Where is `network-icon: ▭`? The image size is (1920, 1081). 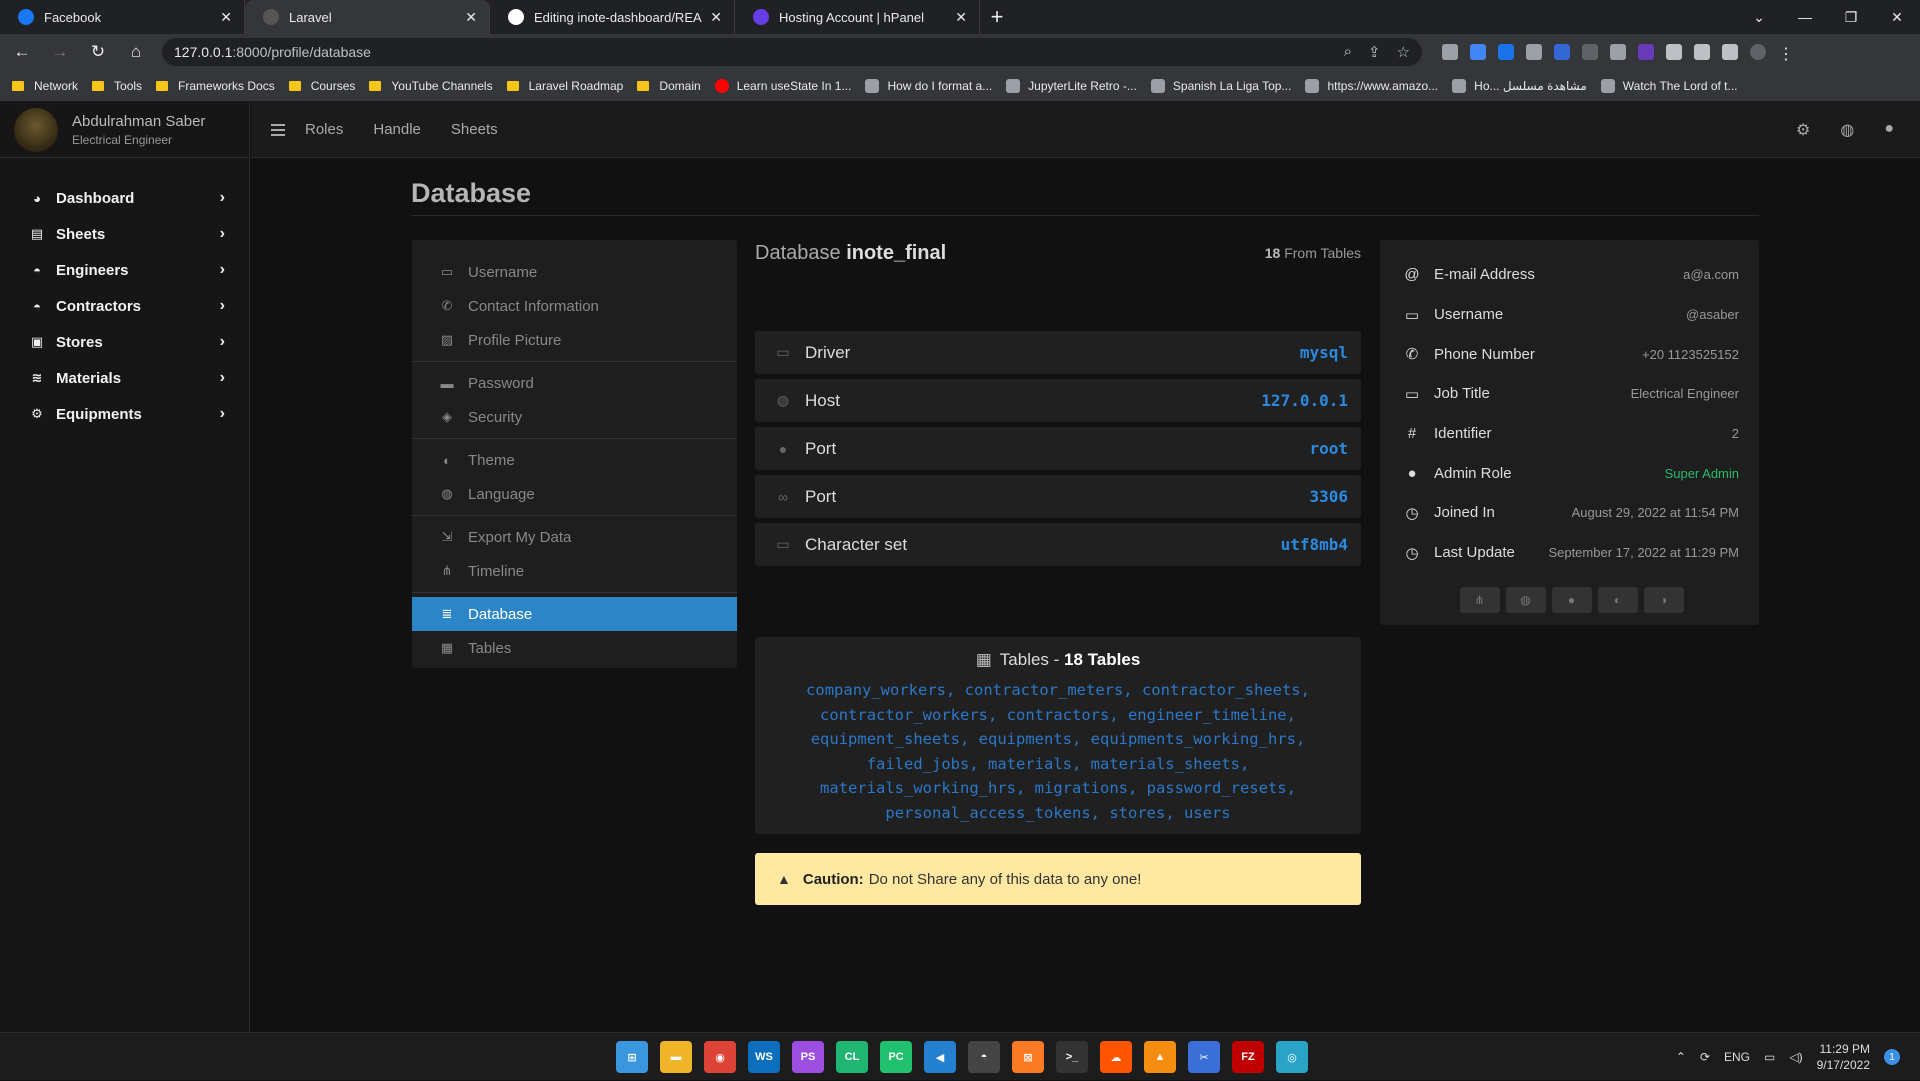
network-icon: ▭ is located at coordinates (1769, 1057).